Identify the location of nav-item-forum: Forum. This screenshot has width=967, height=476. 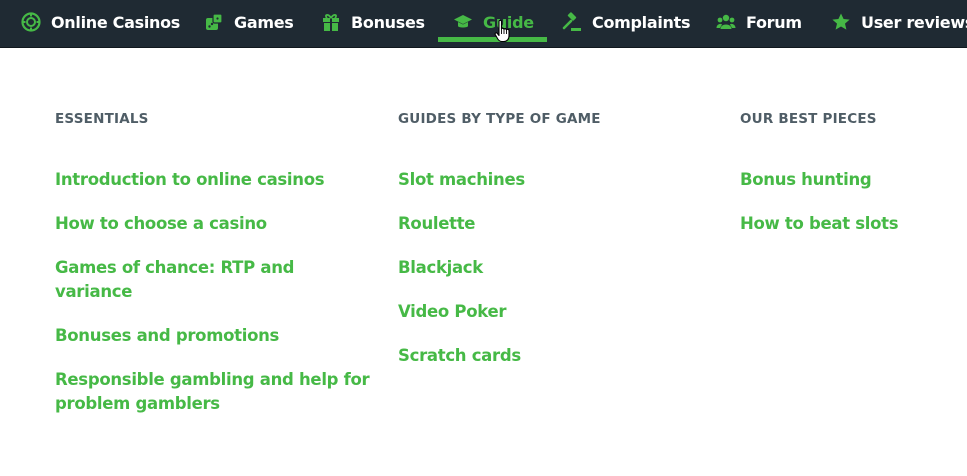
(758, 22).